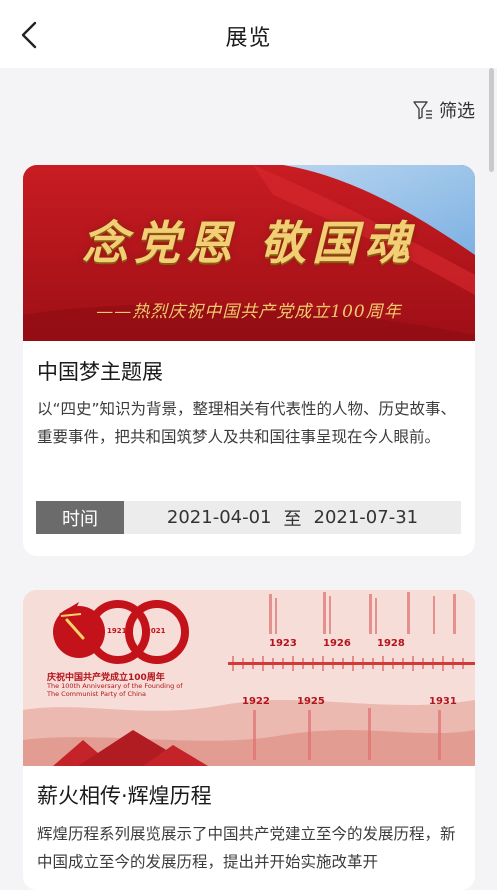 This screenshot has height=890, width=497. I want to click on filter-label: 筛选, so click(457, 111).